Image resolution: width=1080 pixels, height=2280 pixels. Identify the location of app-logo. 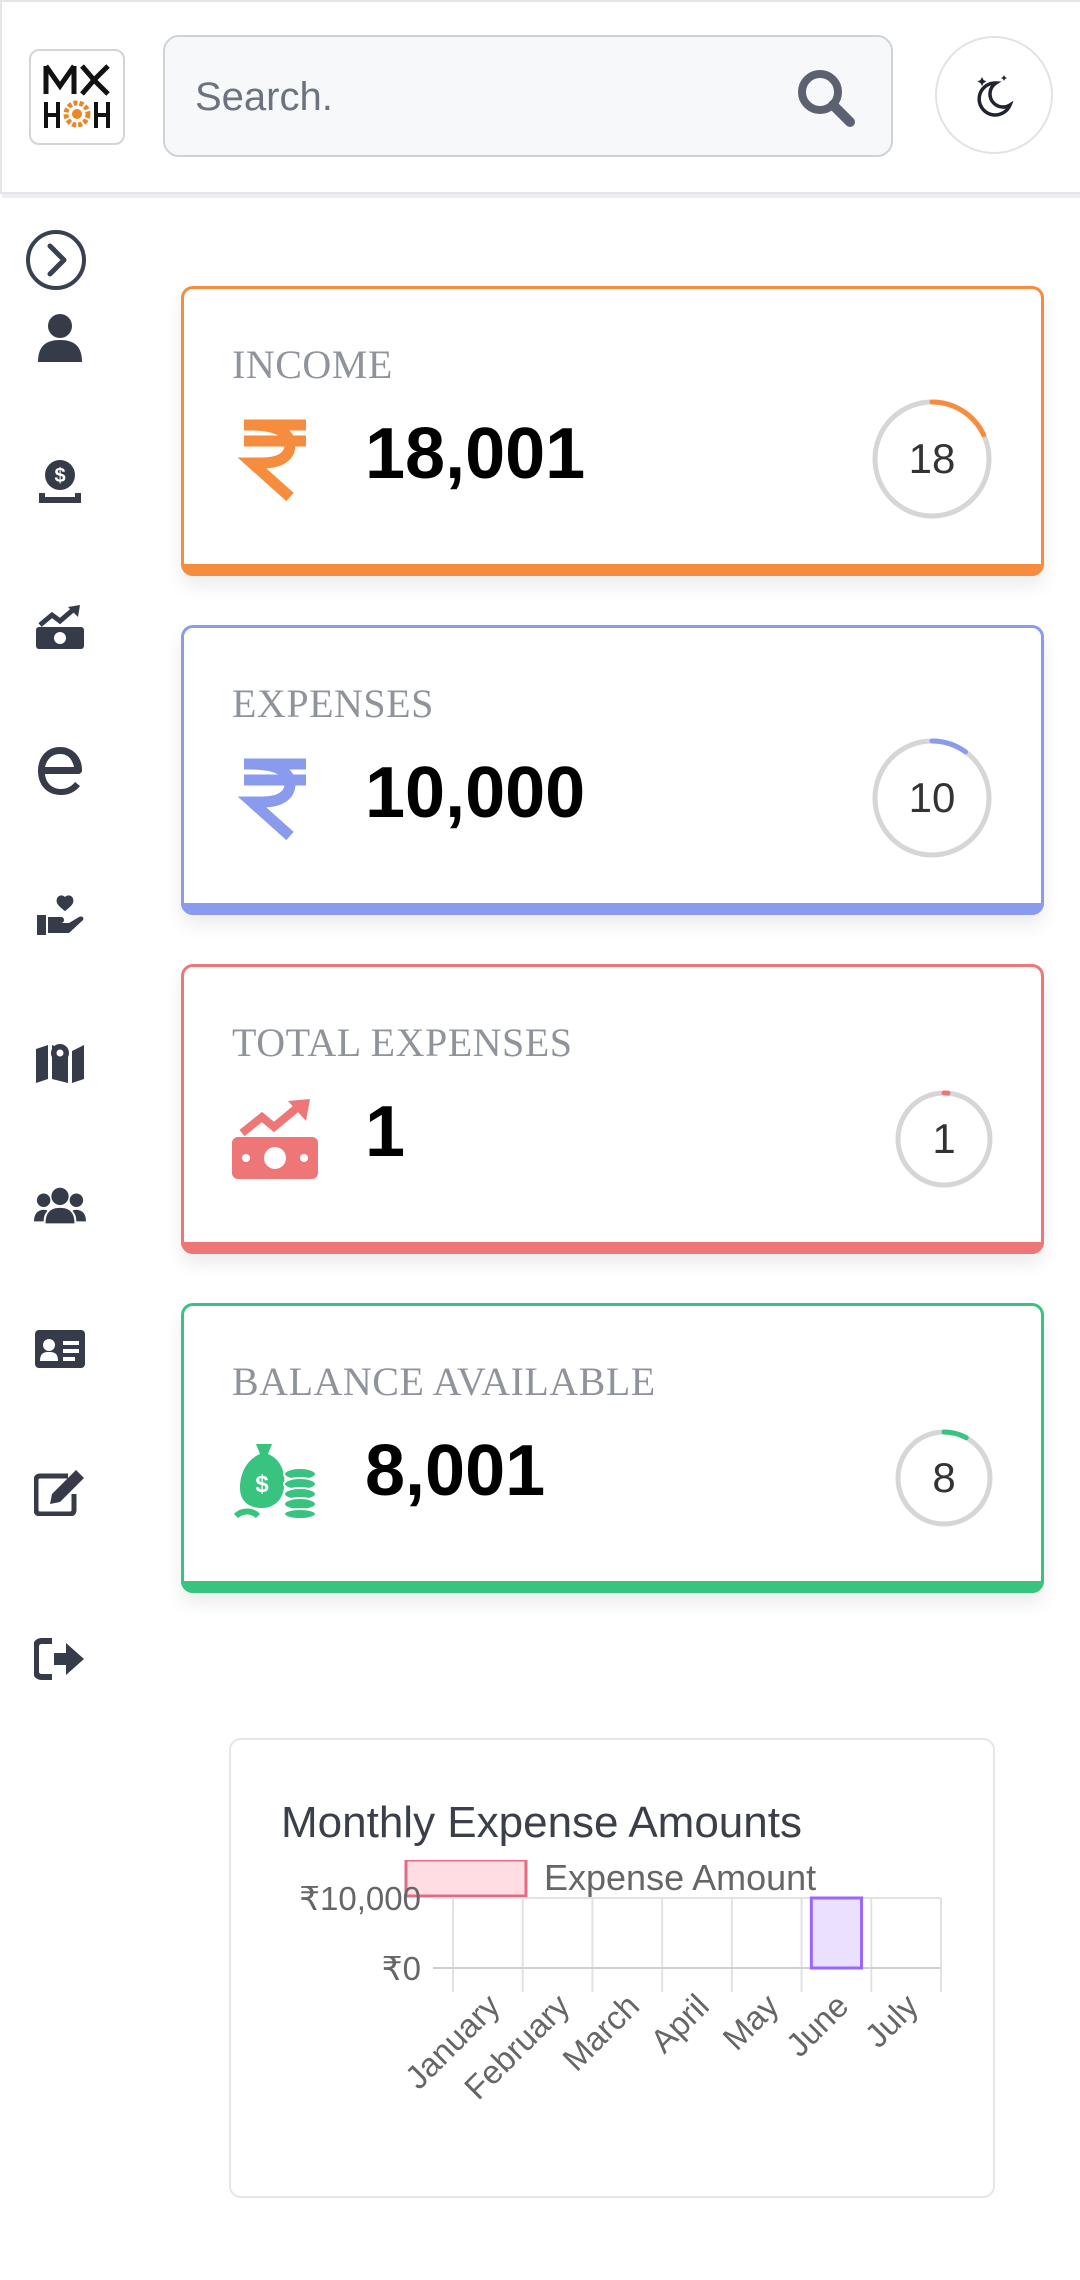
(77, 97).